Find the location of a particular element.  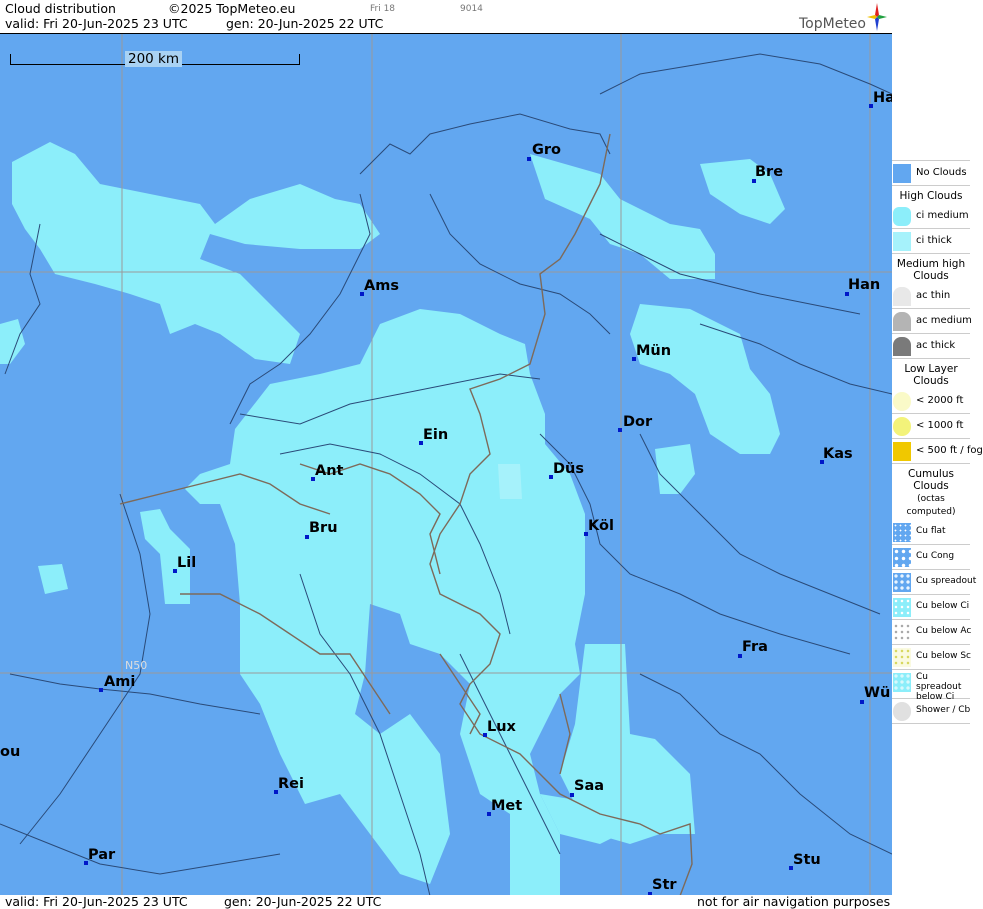

legend-ac-thin: ac thin is located at coordinates (931, 296).